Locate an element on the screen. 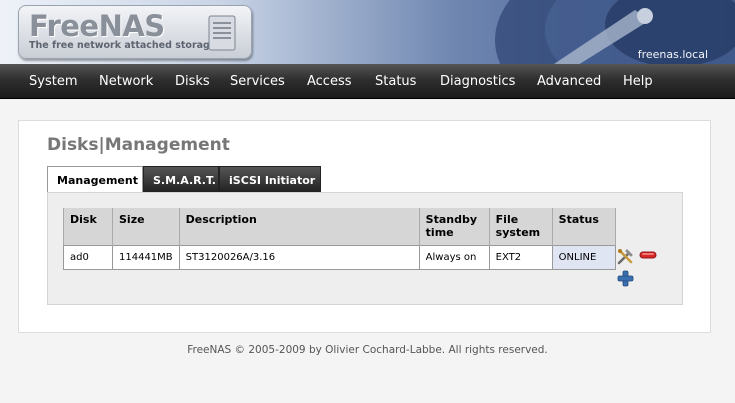  tab-smart: S.M.A.R.T. is located at coordinates (181, 179).